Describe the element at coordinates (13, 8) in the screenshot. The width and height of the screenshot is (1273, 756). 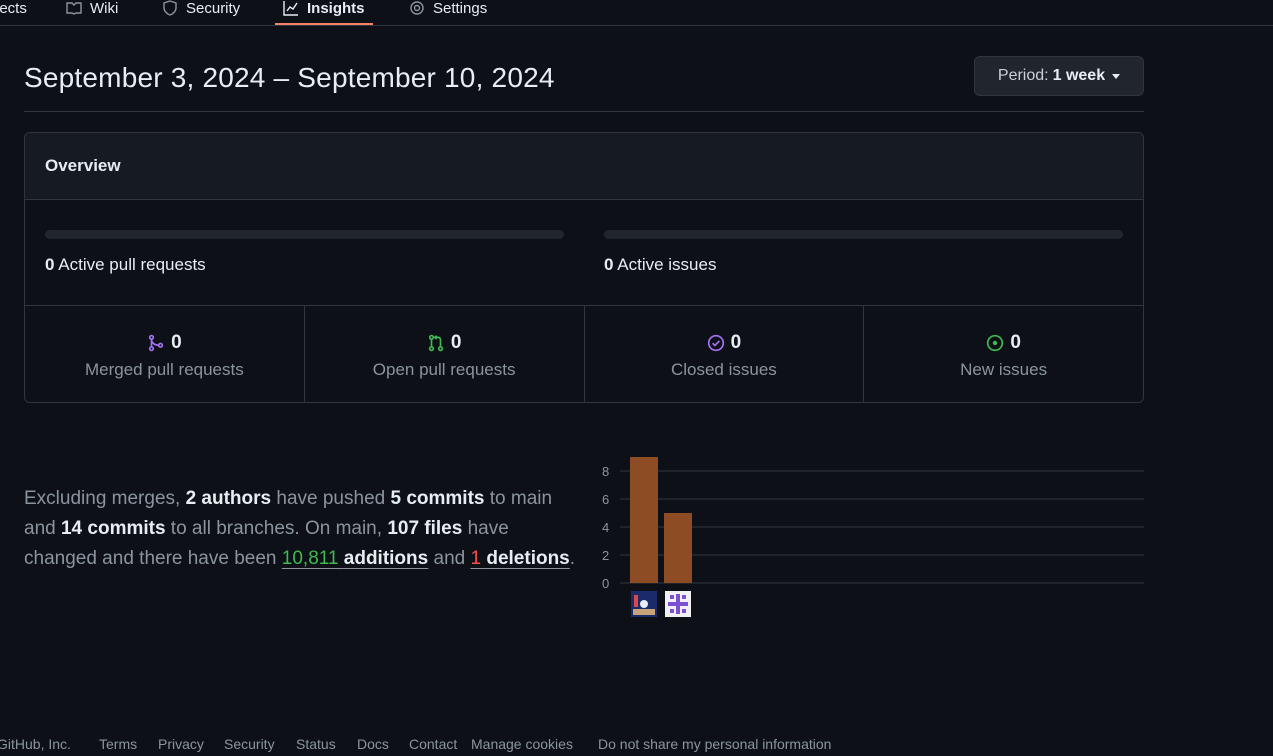
I see `tab-projects-label: jects` at that location.